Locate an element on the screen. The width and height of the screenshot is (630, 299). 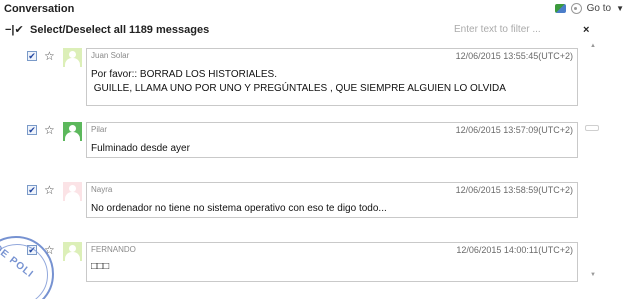
message-sender: Nayra is located at coordinates (102, 189).